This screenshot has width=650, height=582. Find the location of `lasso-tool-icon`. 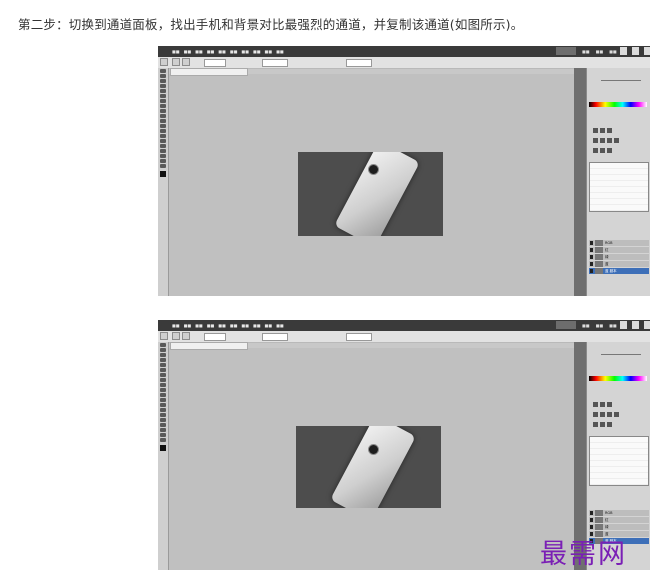

lasso-tool-icon is located at coordinates (163, 81).